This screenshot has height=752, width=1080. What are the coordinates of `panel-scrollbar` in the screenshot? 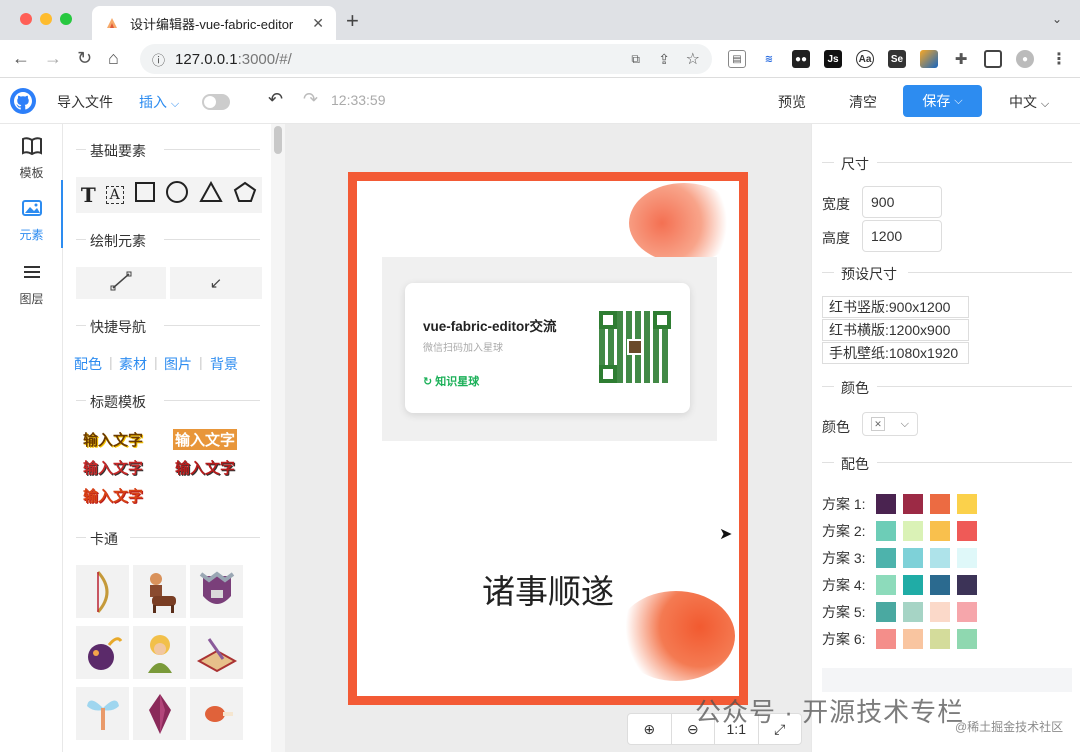 It's located at (278, 438).